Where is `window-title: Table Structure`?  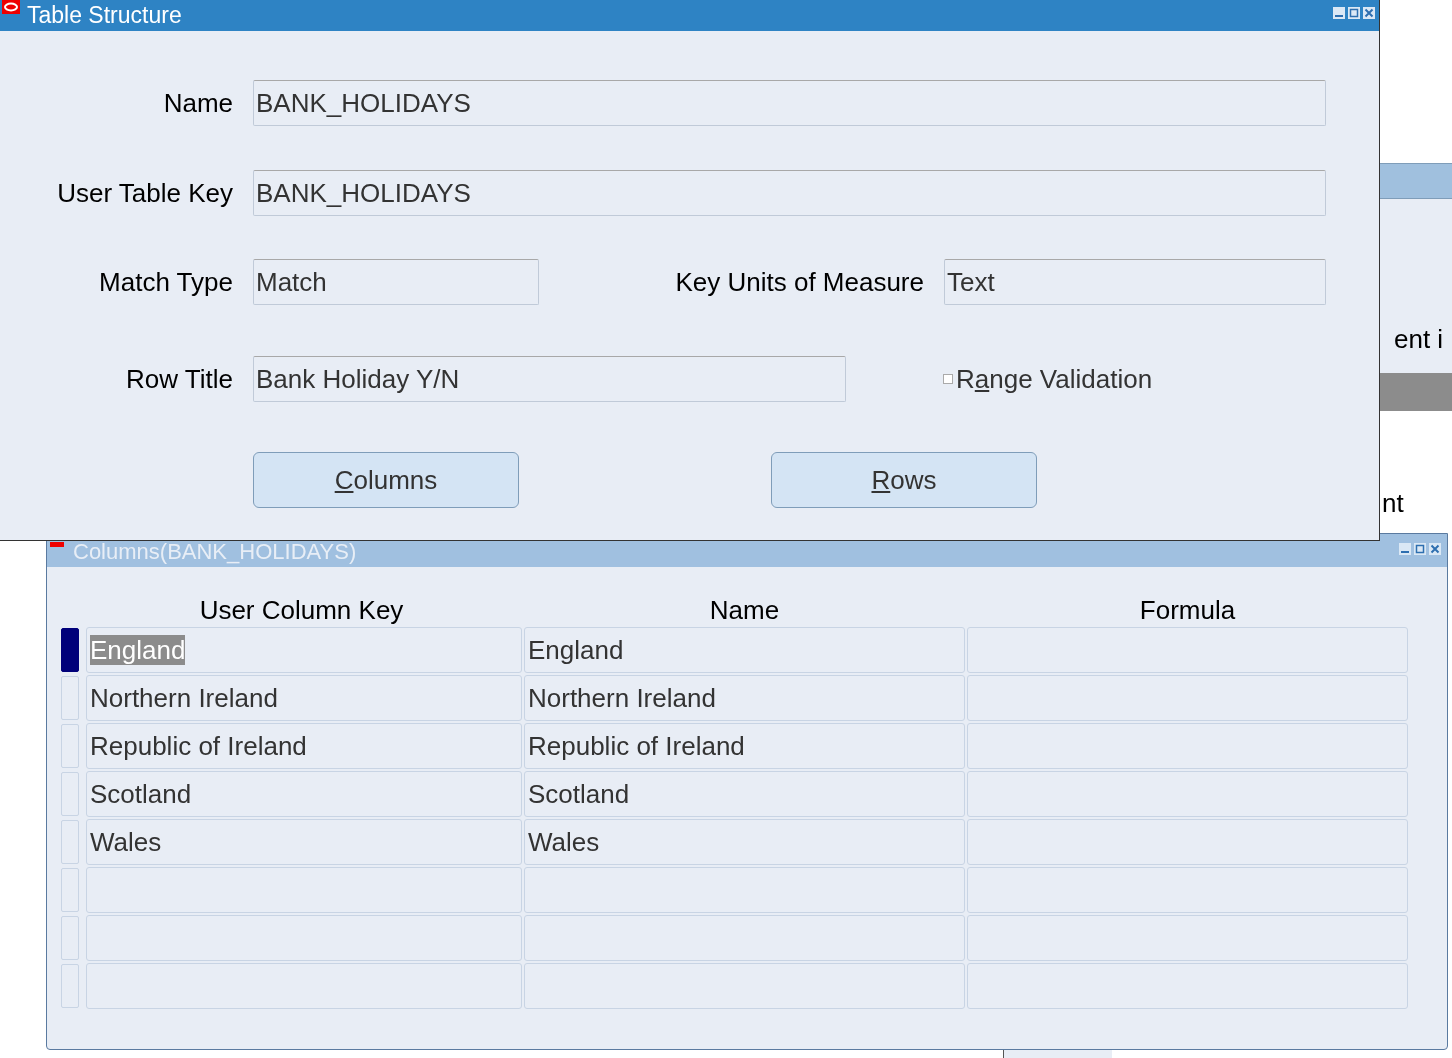 window-title: Table Structure is located at coordinates (104, 15).